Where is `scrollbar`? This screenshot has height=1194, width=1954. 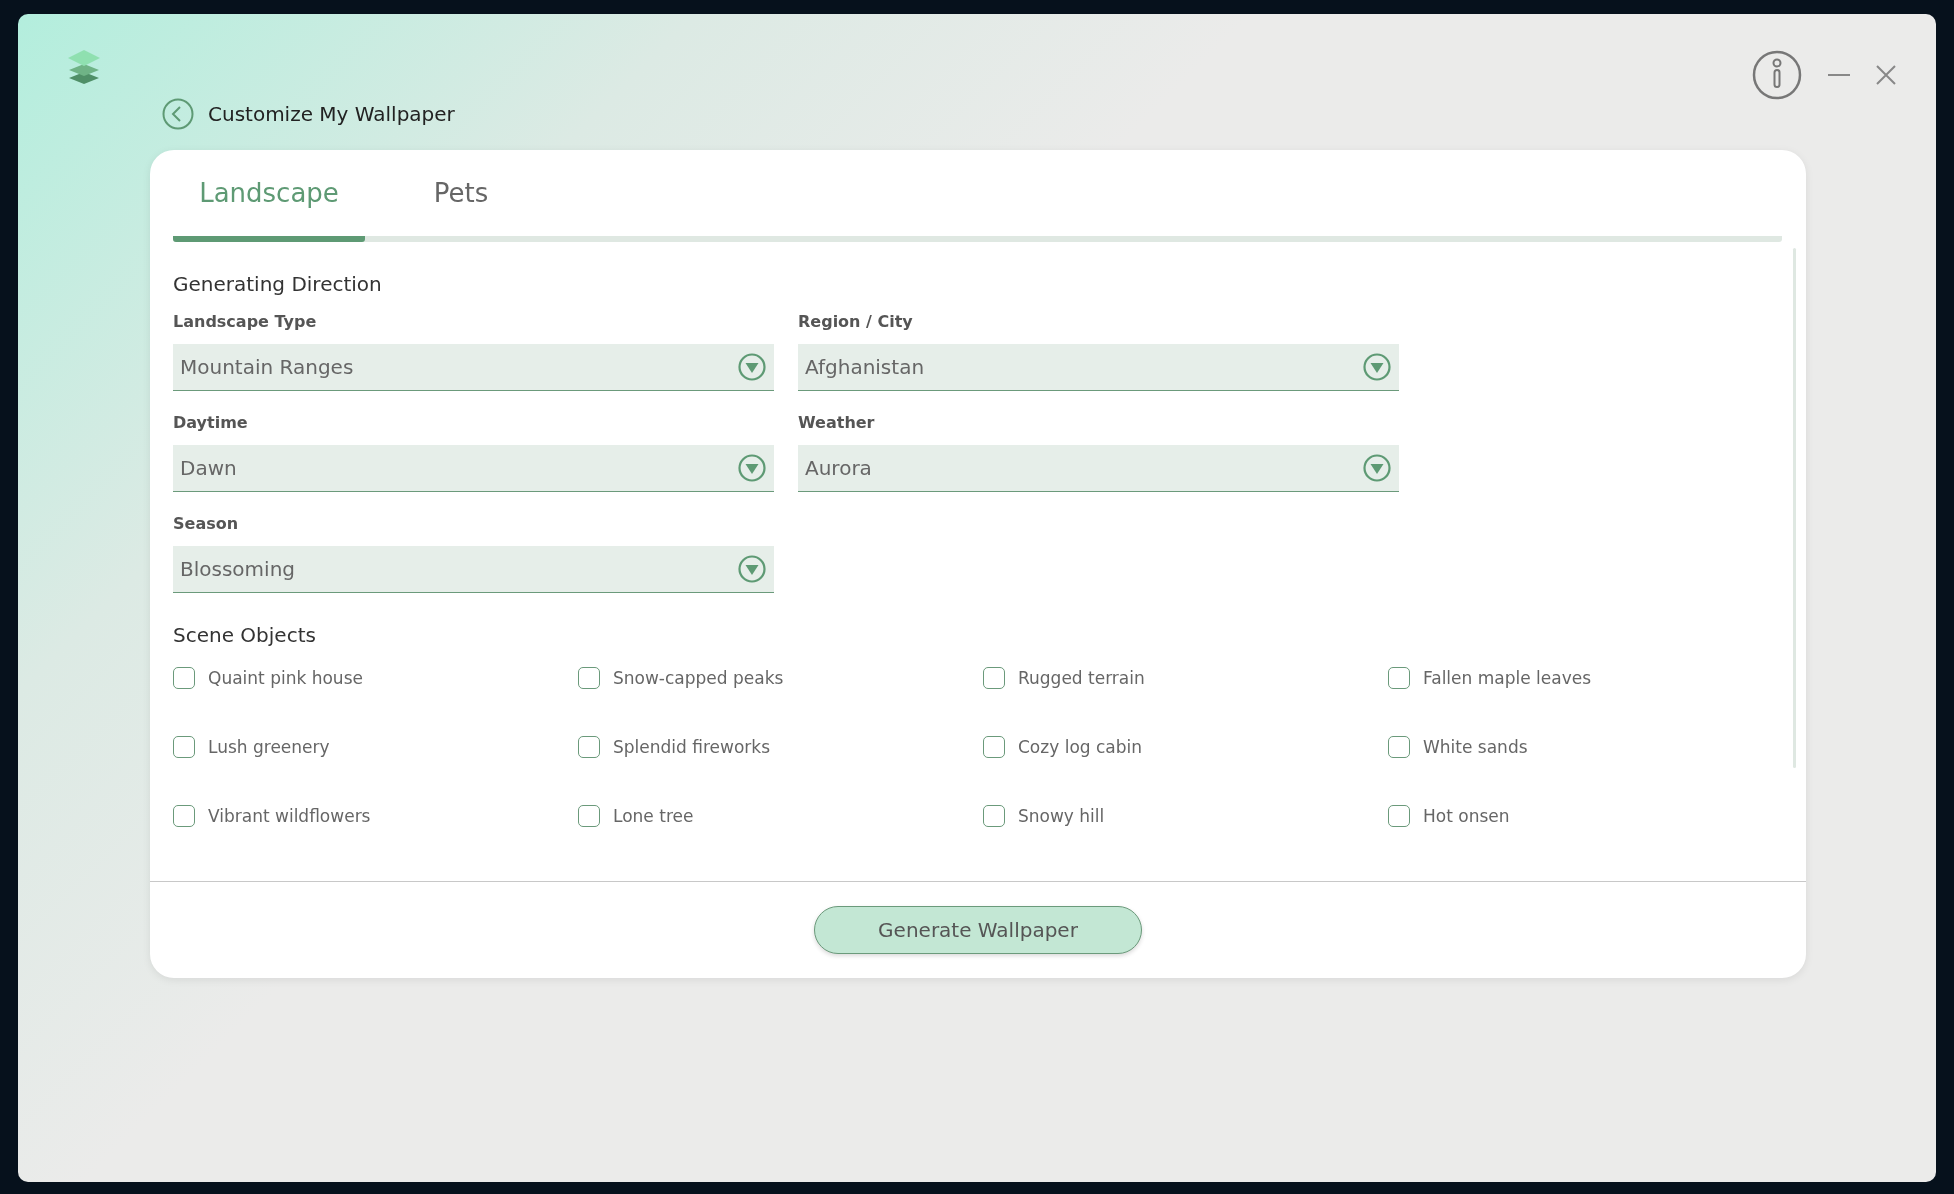
scrollbar is located at coordinates (1794, 508).